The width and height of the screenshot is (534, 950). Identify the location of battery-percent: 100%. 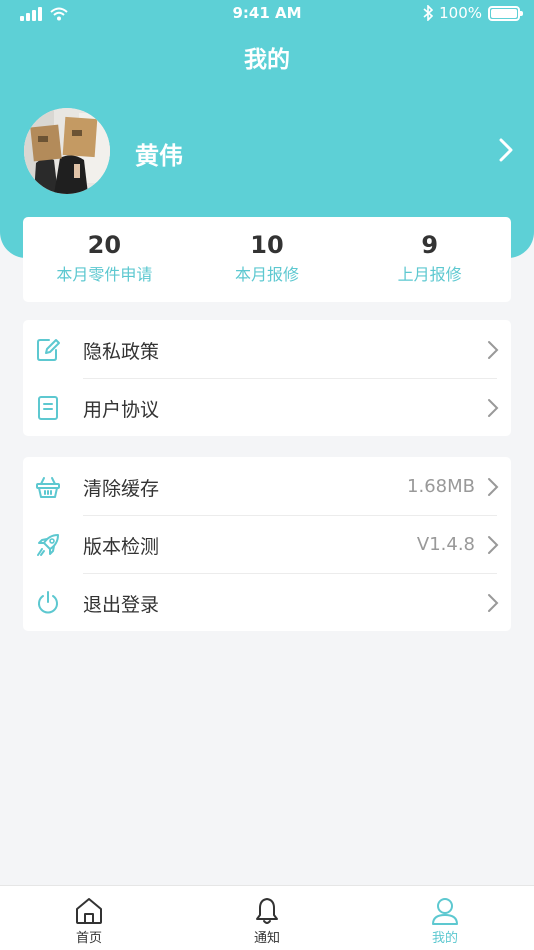
(460, 13).